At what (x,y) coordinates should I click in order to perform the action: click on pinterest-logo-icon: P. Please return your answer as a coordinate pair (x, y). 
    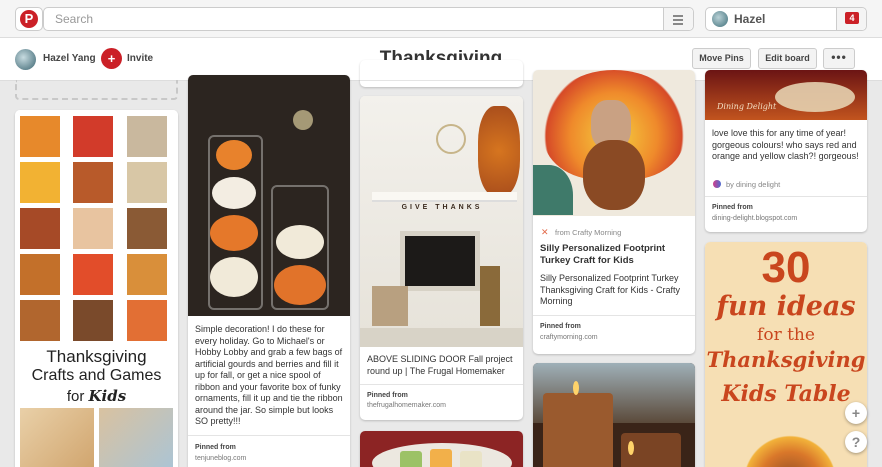
    Looking at the image, I should click on (29, 19).